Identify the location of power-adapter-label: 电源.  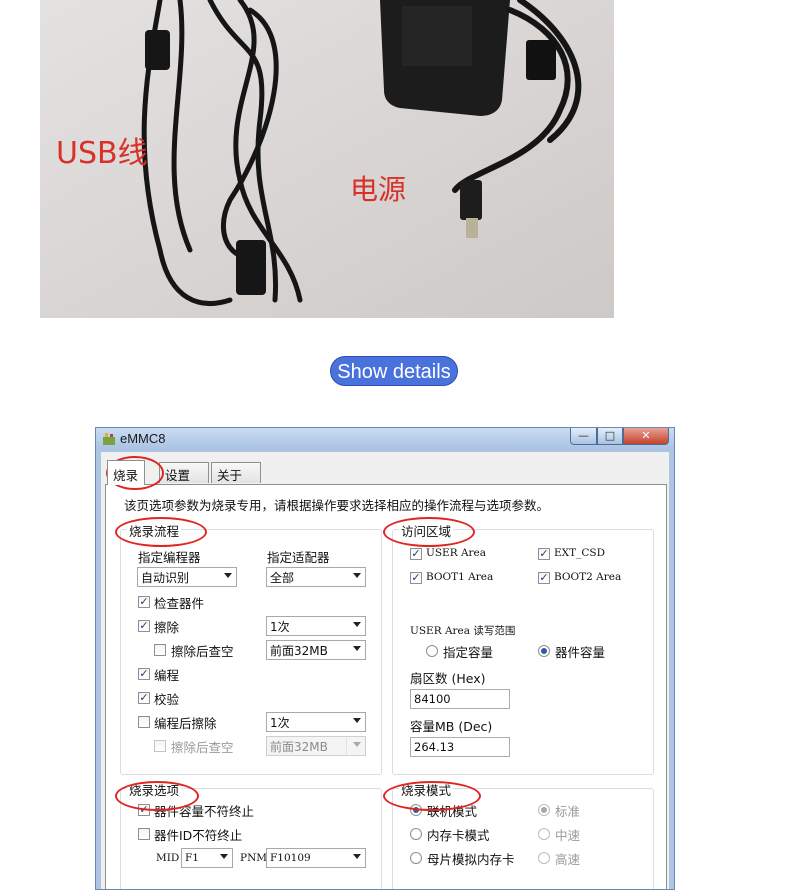
(378, 189).